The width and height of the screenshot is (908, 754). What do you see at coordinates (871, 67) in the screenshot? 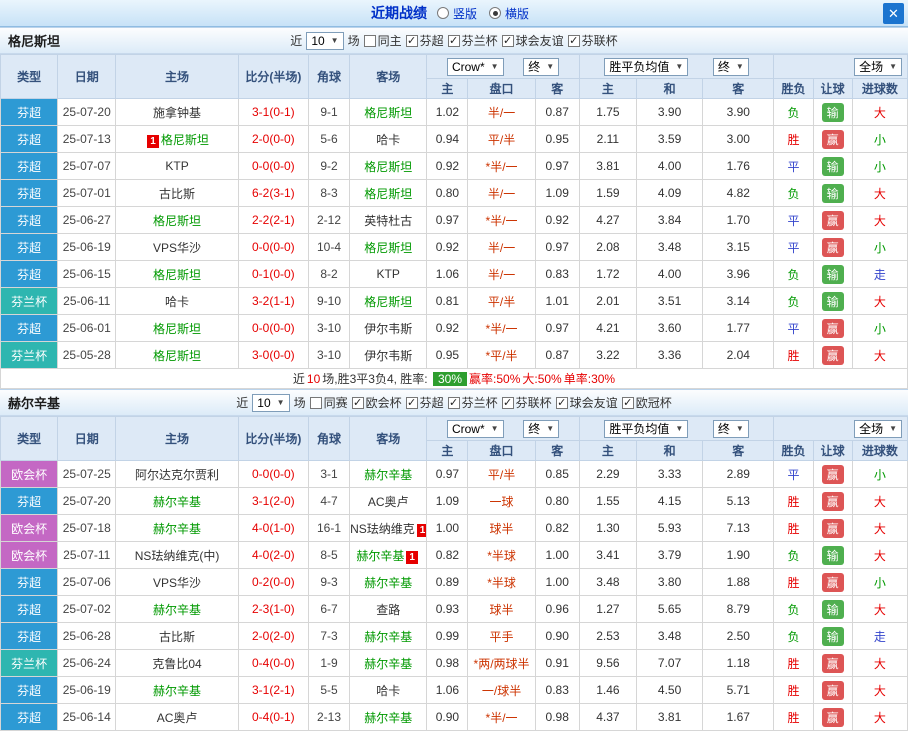
I see `fulltime-select-value: 全场` at bounding box center [871, 67].